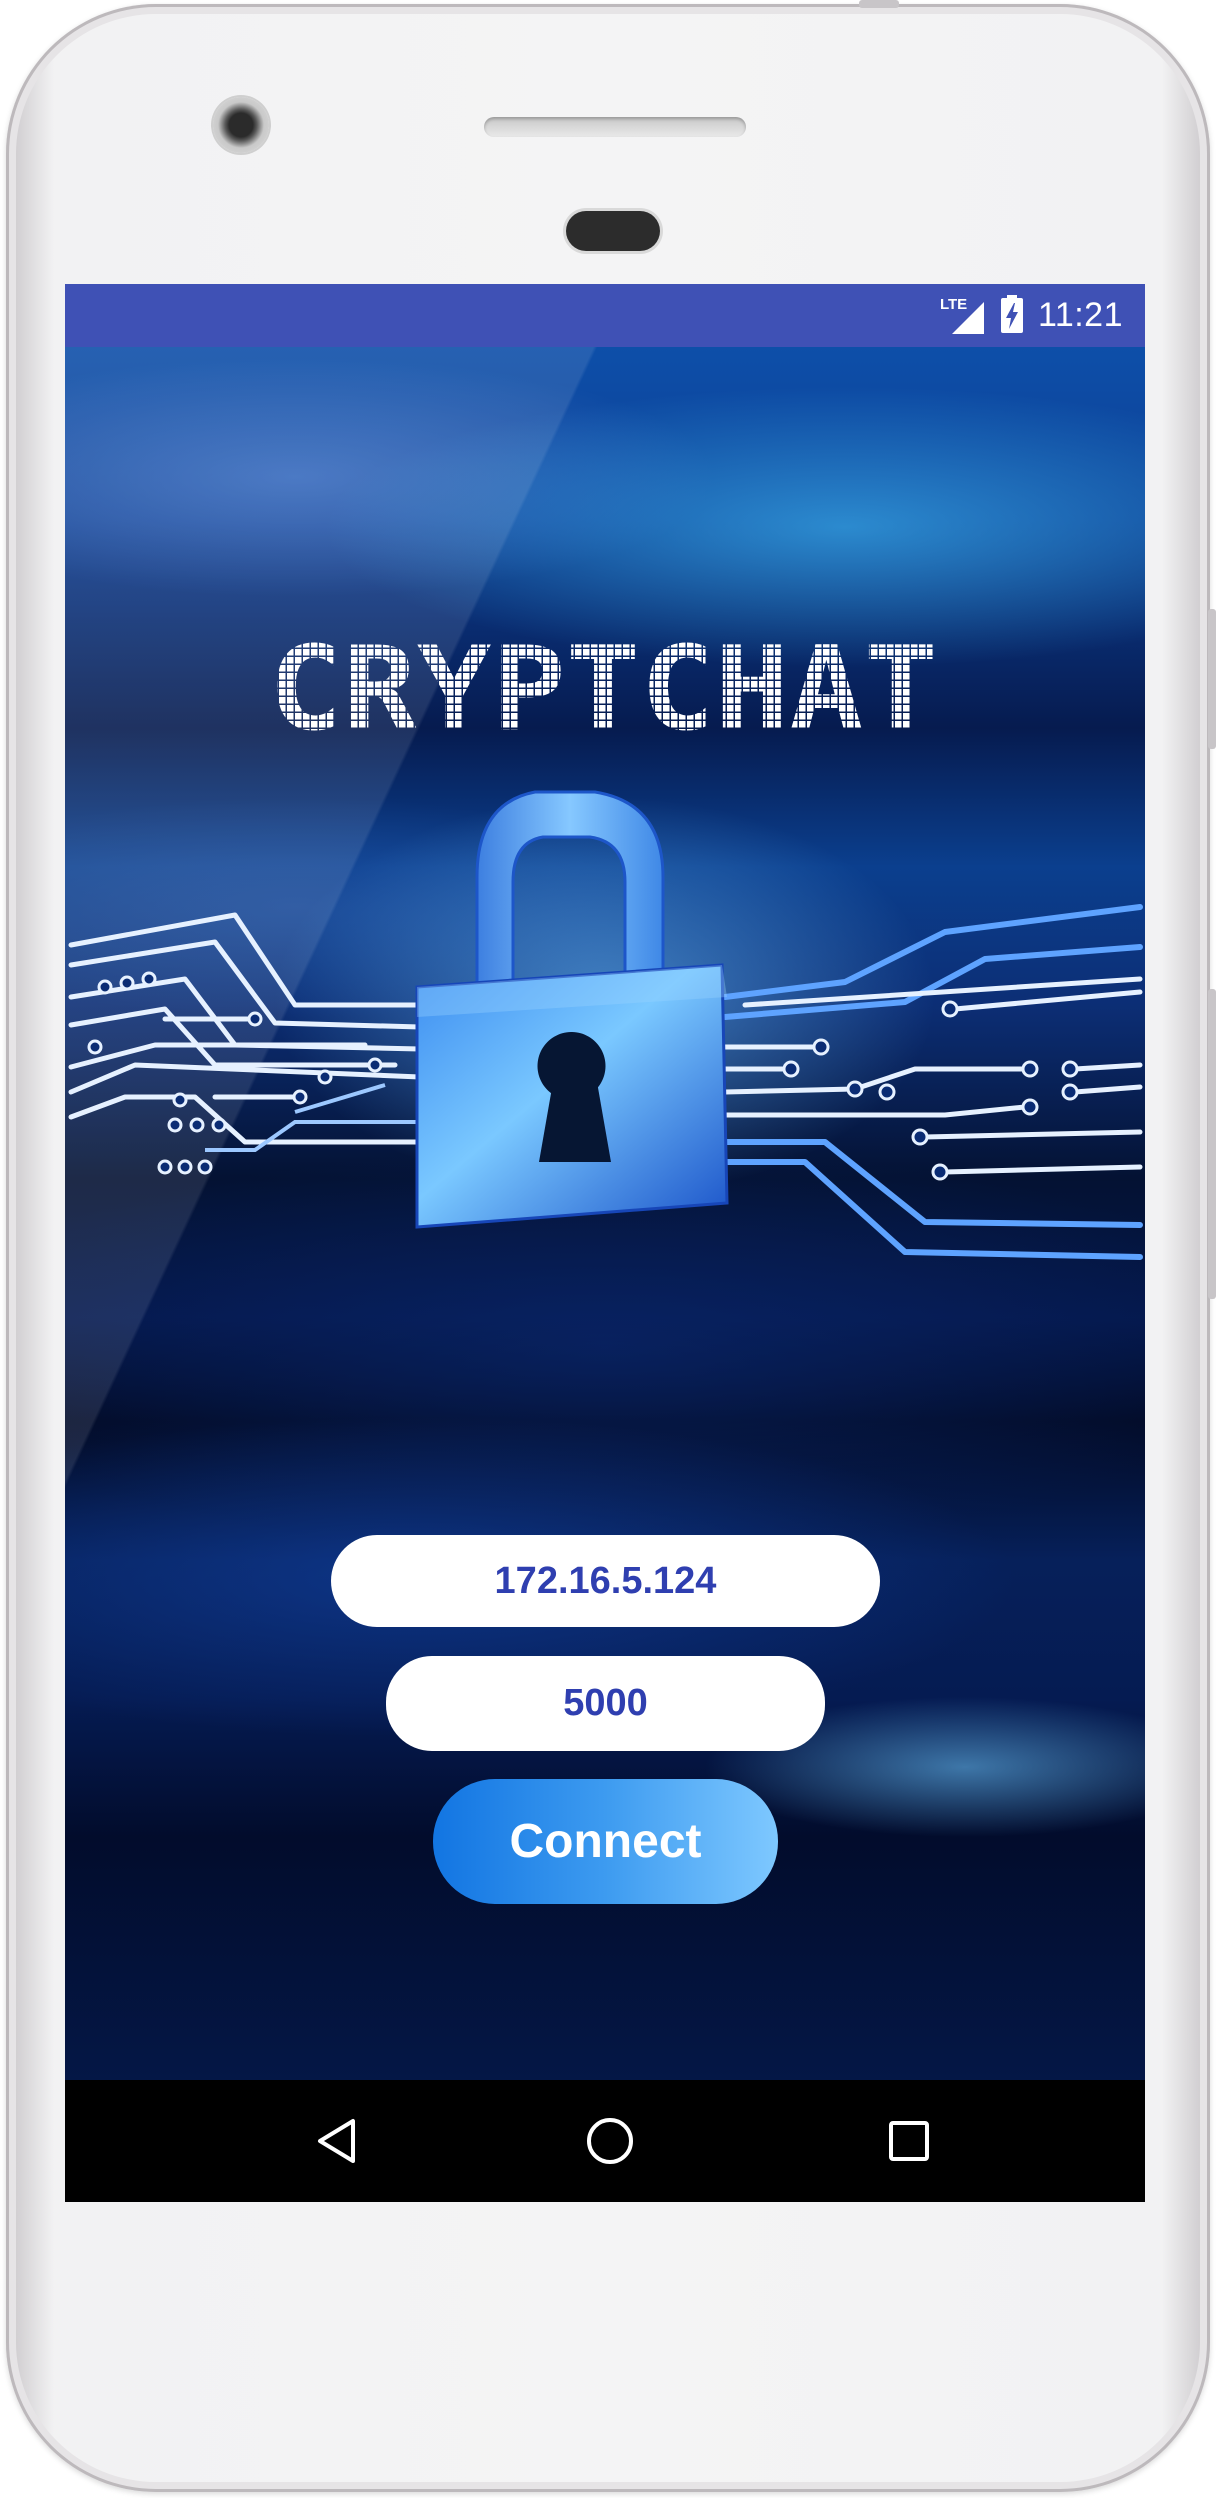 This screenshot has width=1222, height=2498. Describe the element at coordinates (605, 1703) in the screenshot. I see `port-input: 5000` at that location.